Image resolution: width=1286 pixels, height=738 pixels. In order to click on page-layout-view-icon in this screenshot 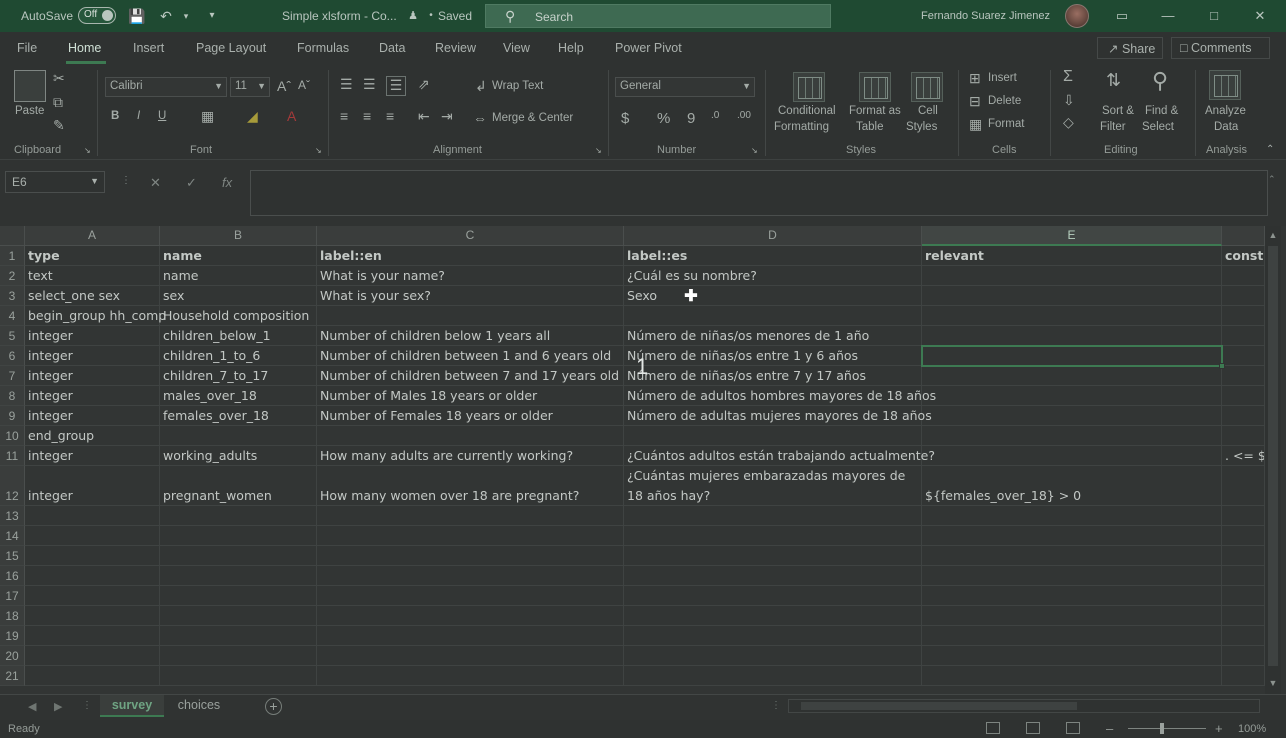, I will do `click(1033, 728)`.